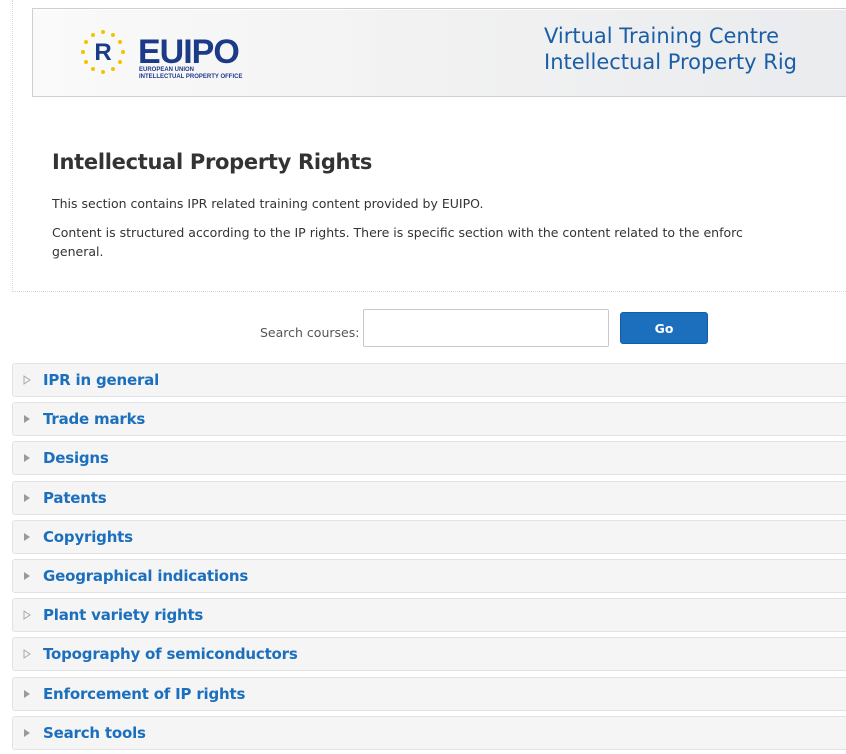  What do you see at coordinates (75, 498) in the screenshot?
I see `category-link: Patents` at bounding box center [75, 498].